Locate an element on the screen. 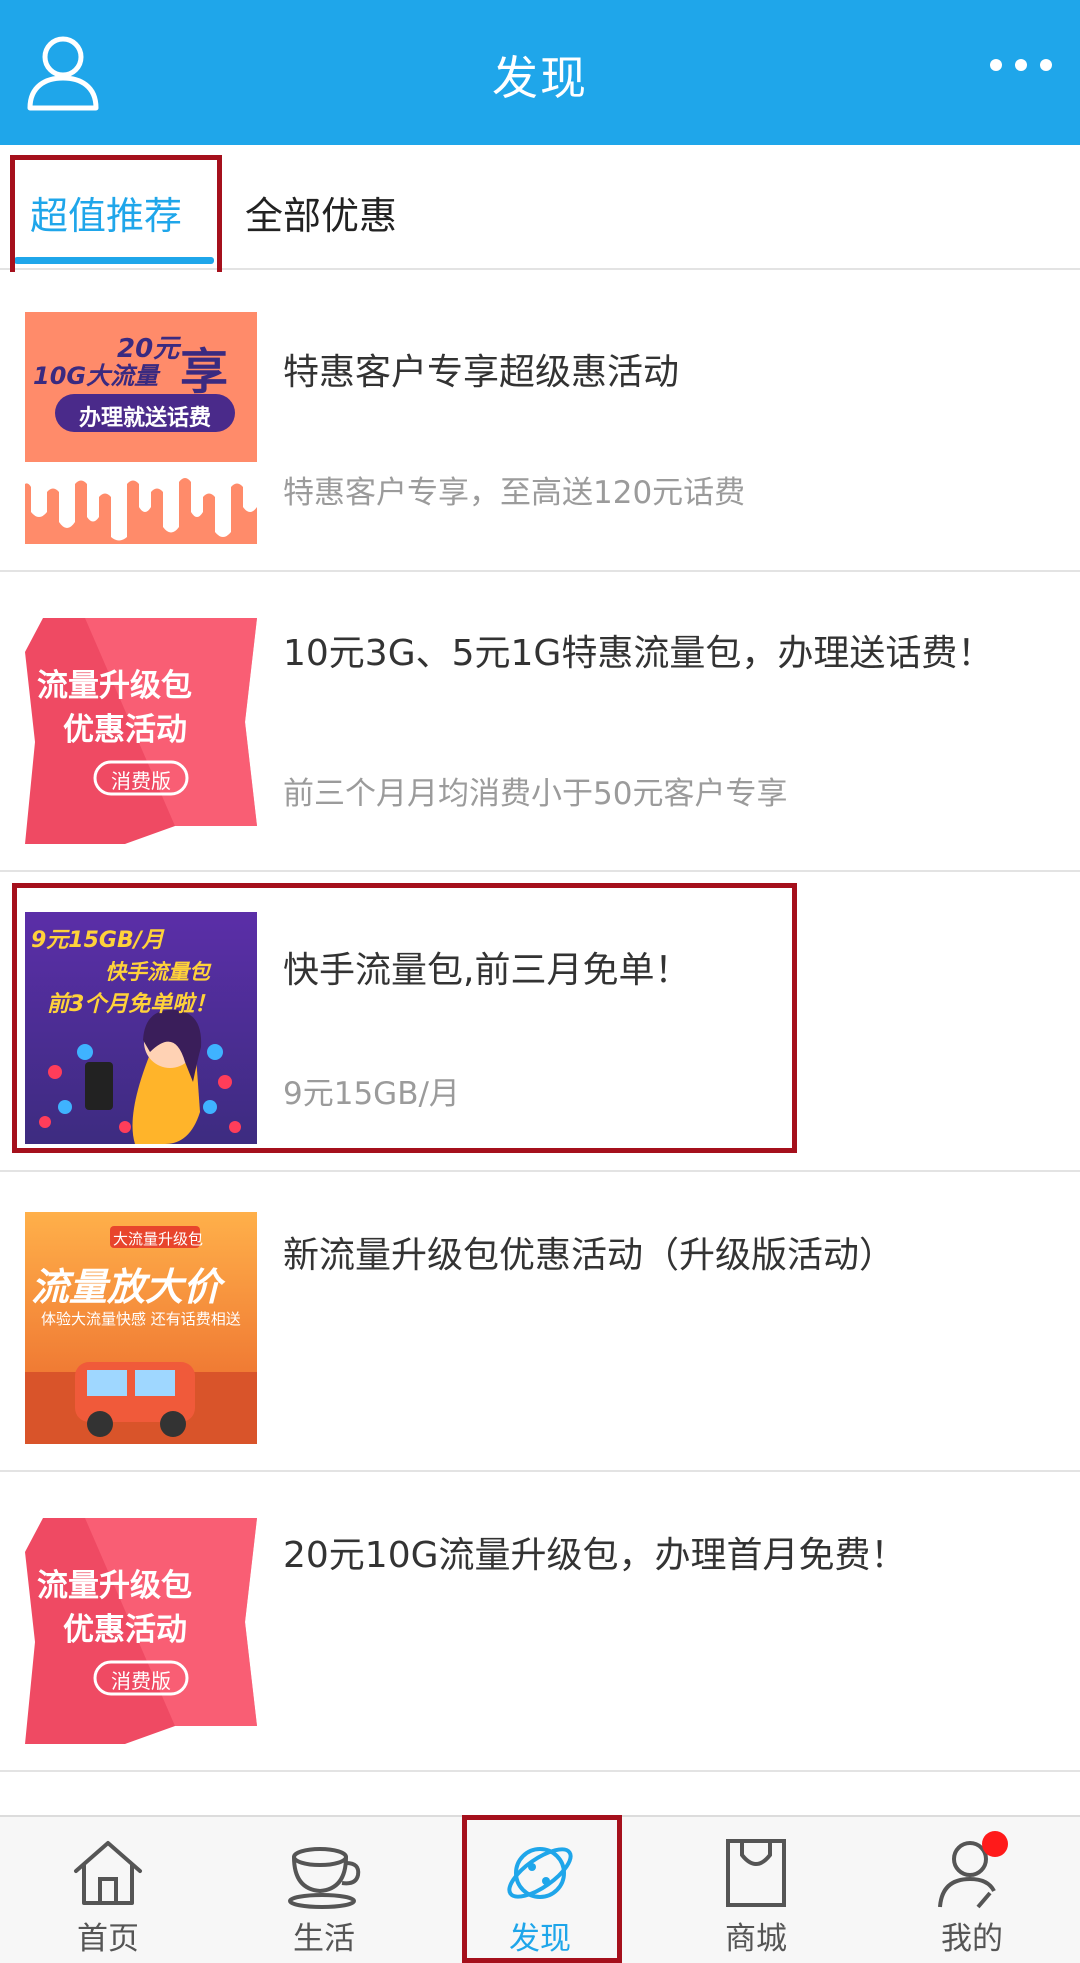 This screenshot has height=1963, width=1080. offer-thumbnail: 20元 10G大流量 享 办理就送话费 is located at coordinates (141, 428).